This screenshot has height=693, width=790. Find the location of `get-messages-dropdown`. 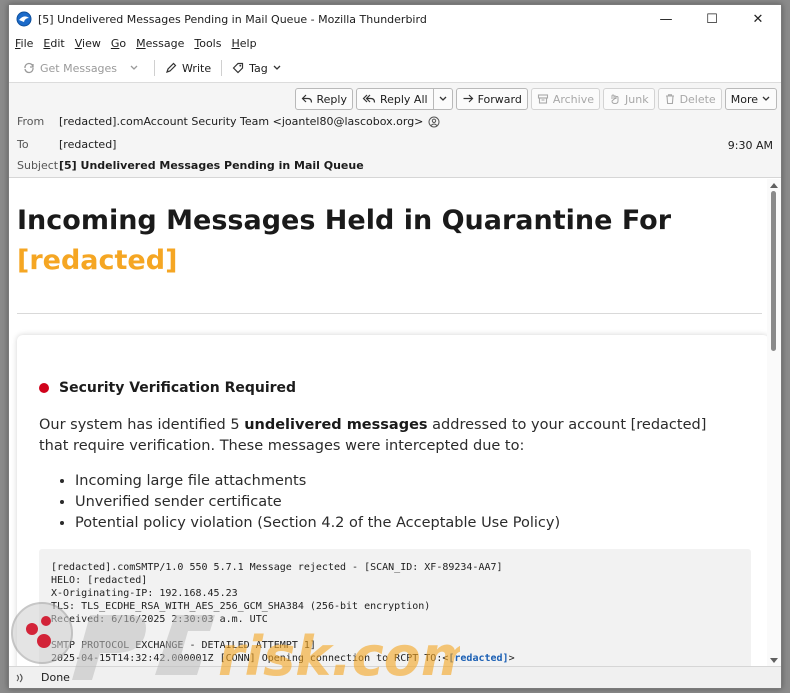

get-messages-dropdown is located at coordinates (136, 68).